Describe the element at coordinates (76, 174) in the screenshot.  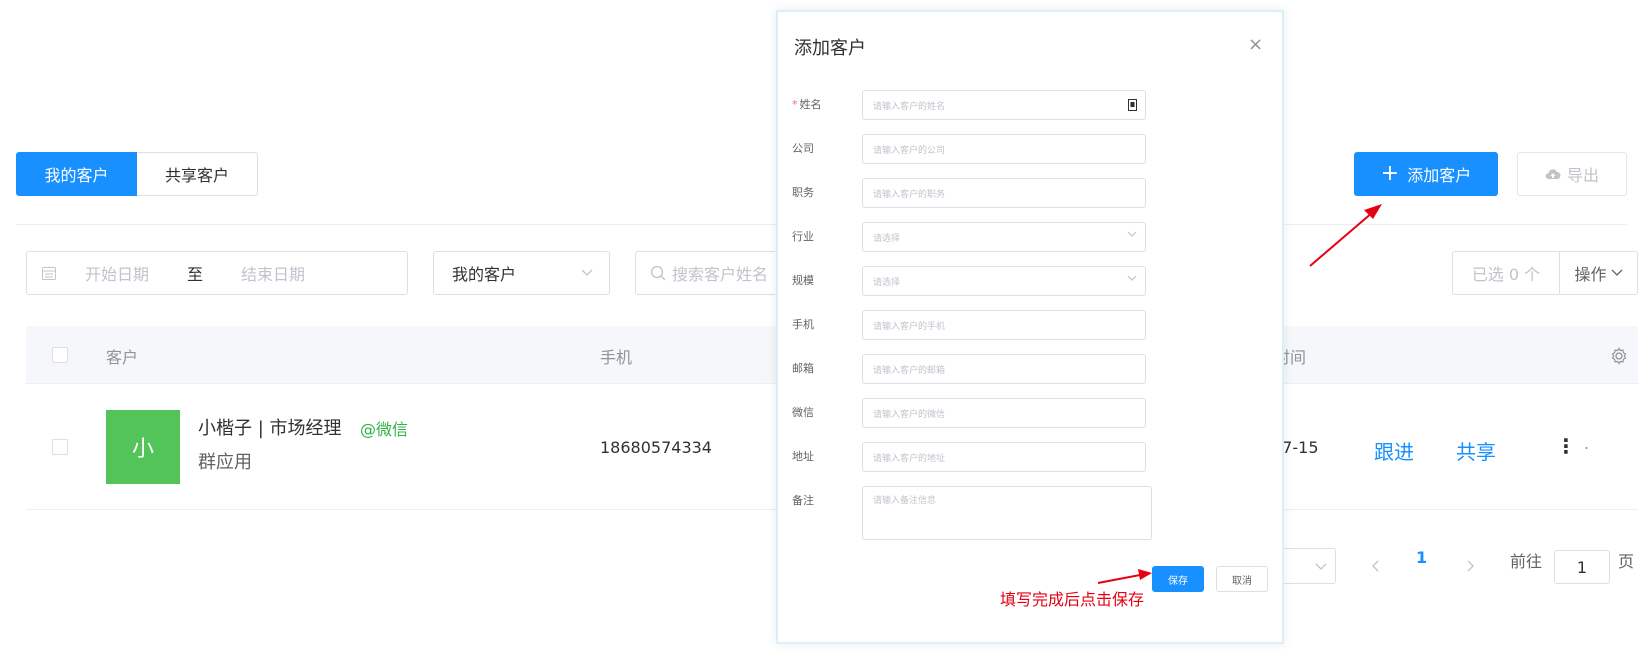
I see `tab-my-customers: 我的客户` at that location.